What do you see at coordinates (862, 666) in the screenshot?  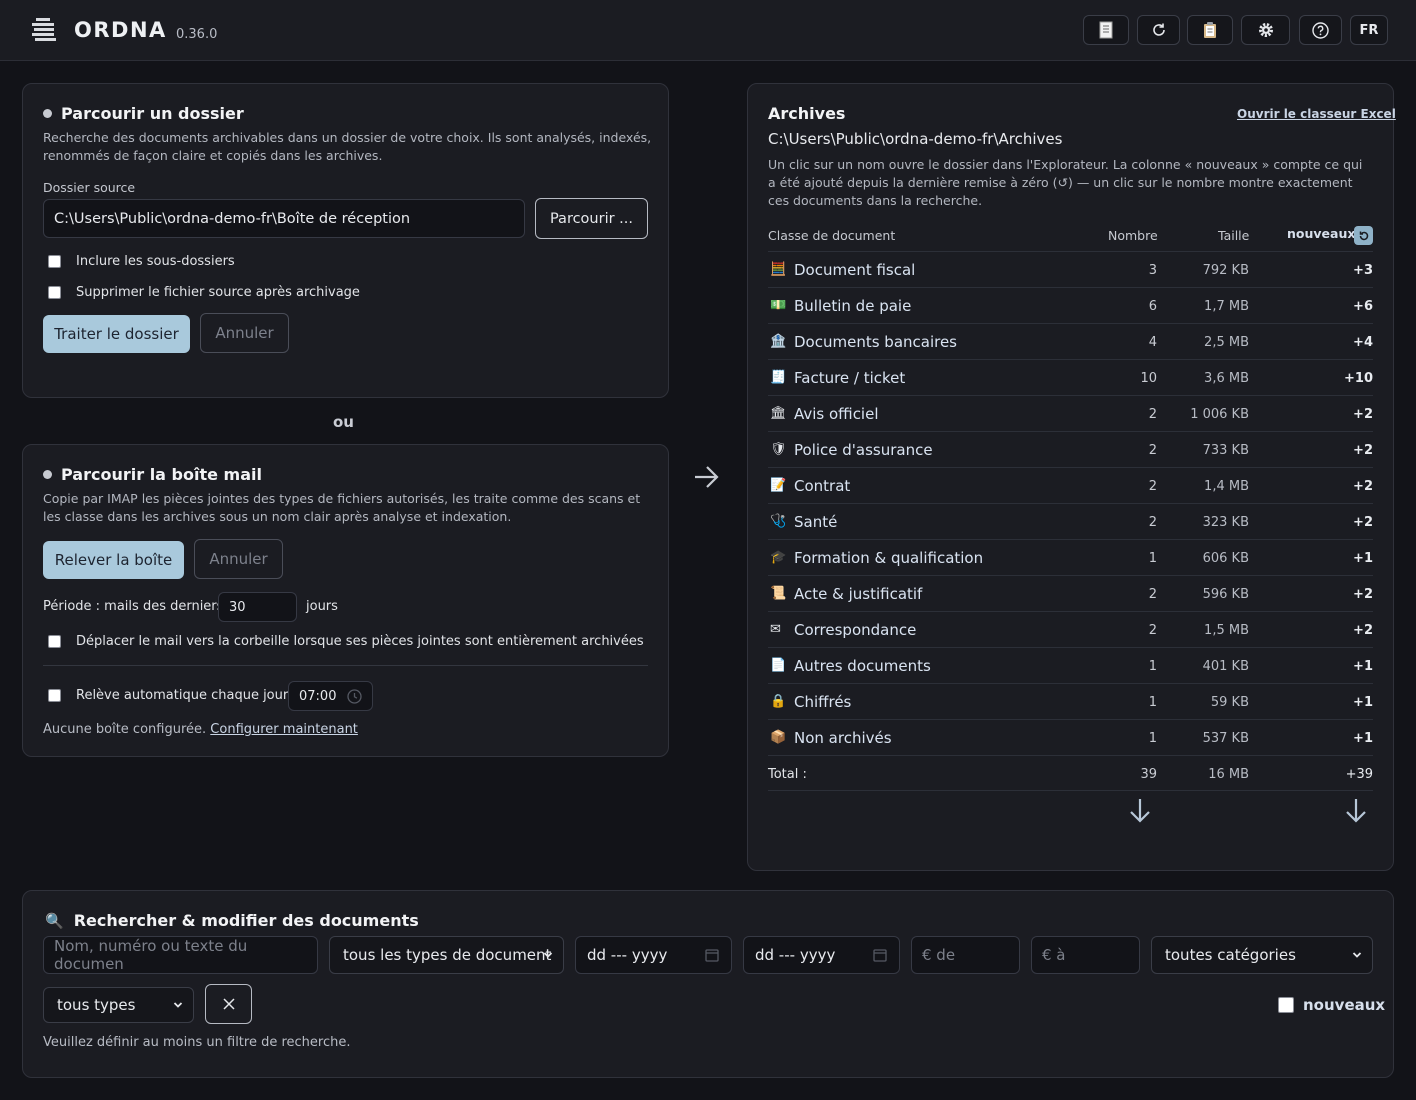 I see `archive-class-link: Autres documents` at bounding box center [862, 666].